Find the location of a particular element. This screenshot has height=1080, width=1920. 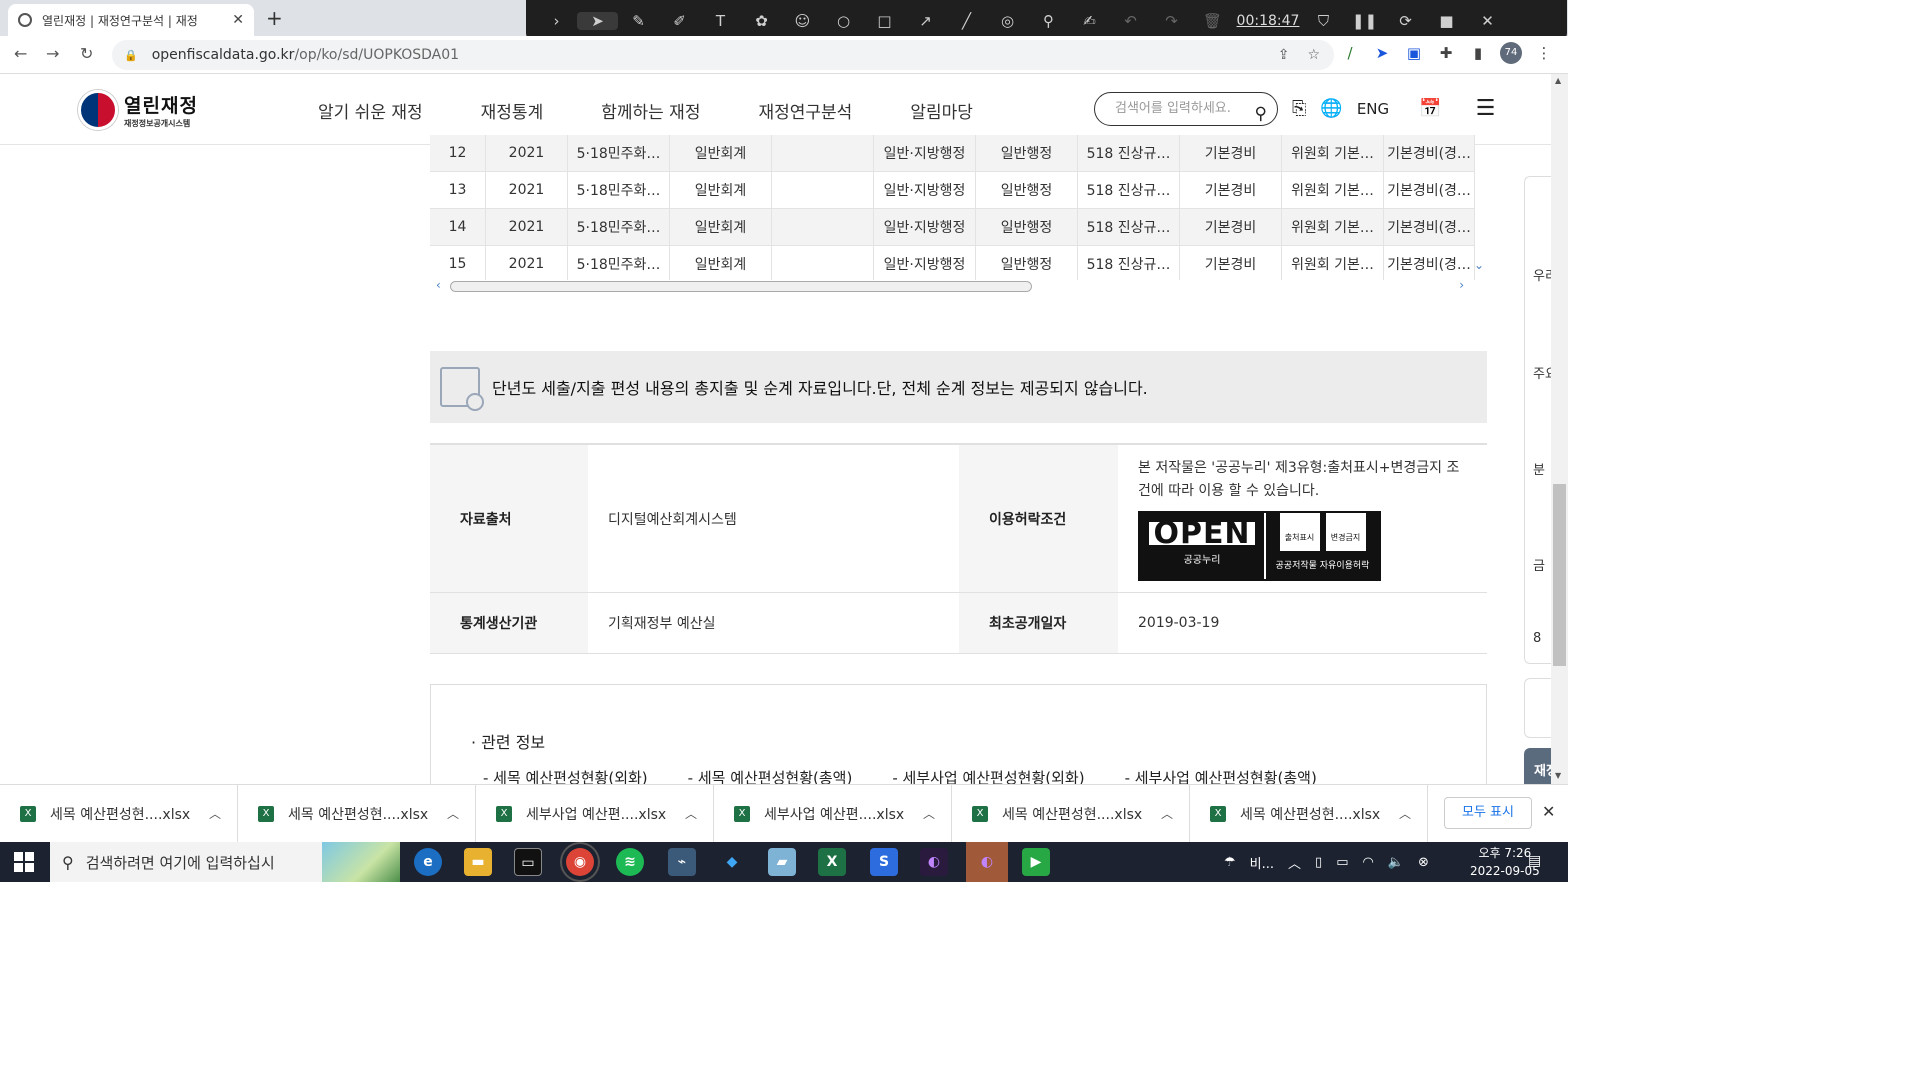

restart-icon: ⟳ is located at coordinates (1405, 21).